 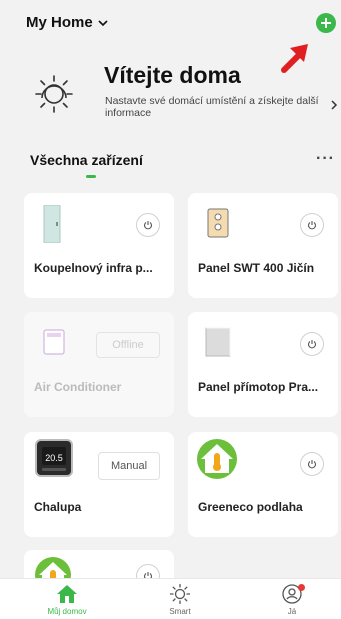 I want to click on air-conditioner-icon, so click(x=54, y=342).